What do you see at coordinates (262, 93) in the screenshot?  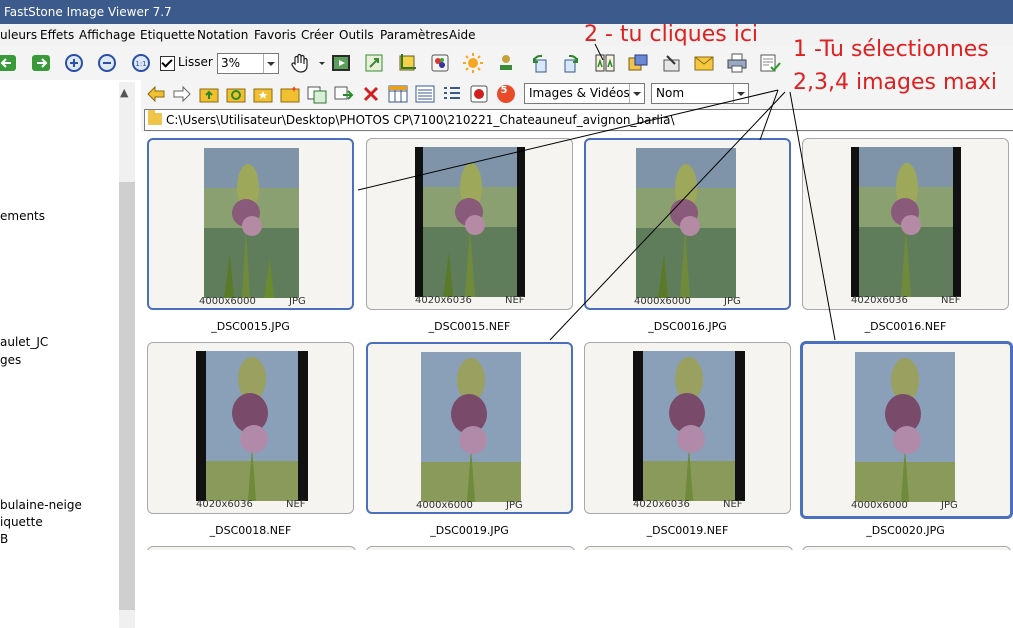 I see `favorites-folder-icon` at bounding box center [262, 93].